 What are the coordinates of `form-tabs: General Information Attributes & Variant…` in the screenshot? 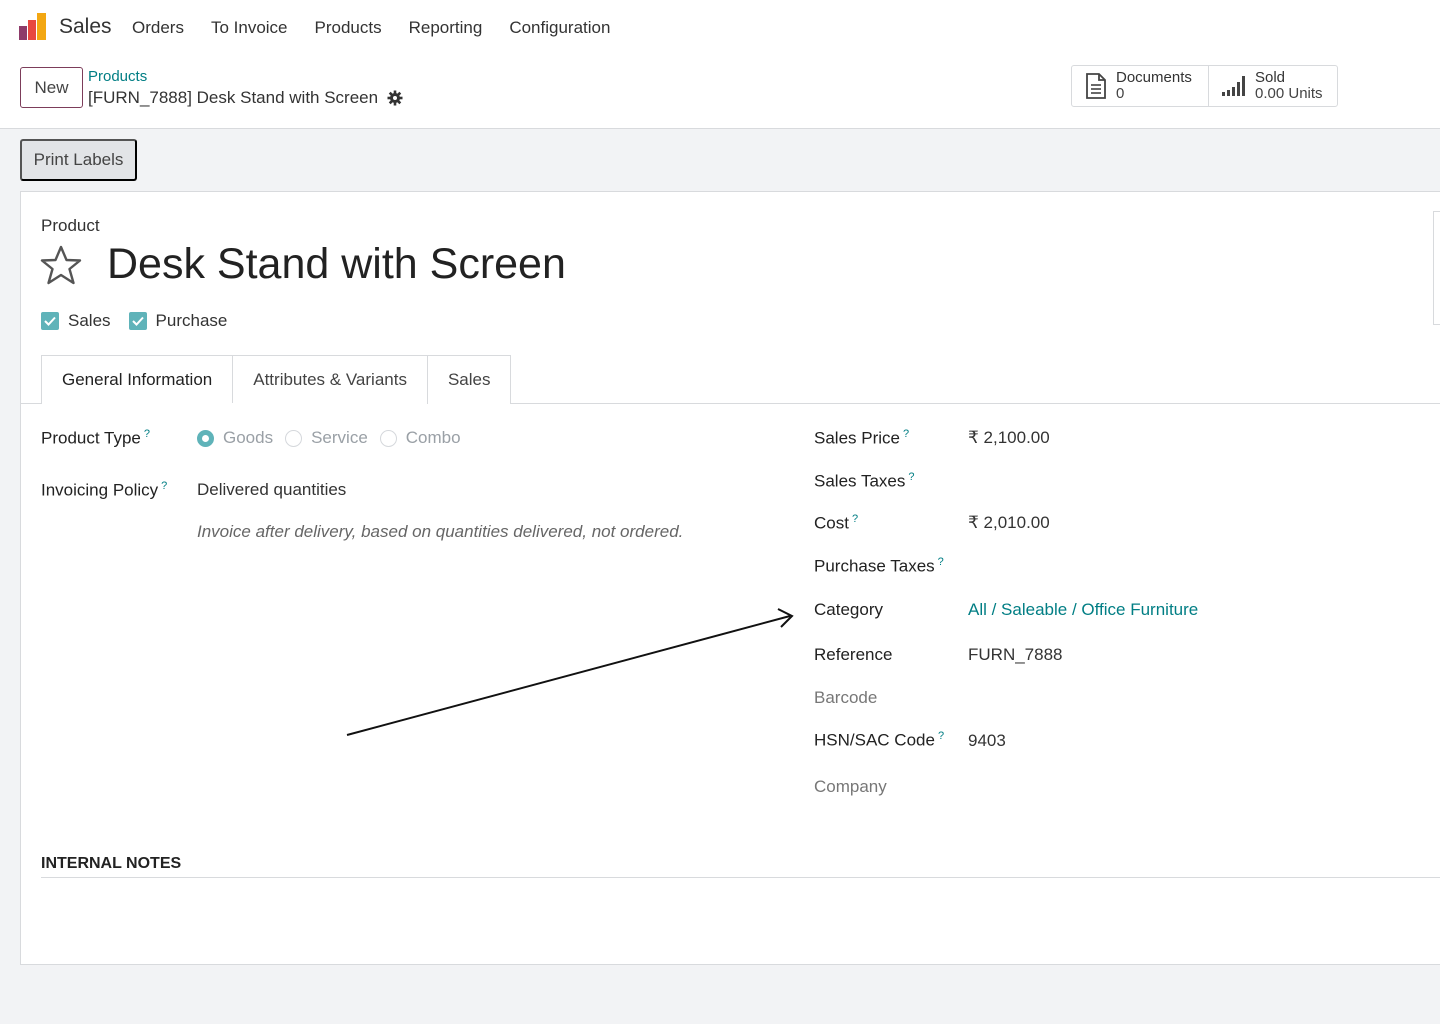 It's located at (276, 379).